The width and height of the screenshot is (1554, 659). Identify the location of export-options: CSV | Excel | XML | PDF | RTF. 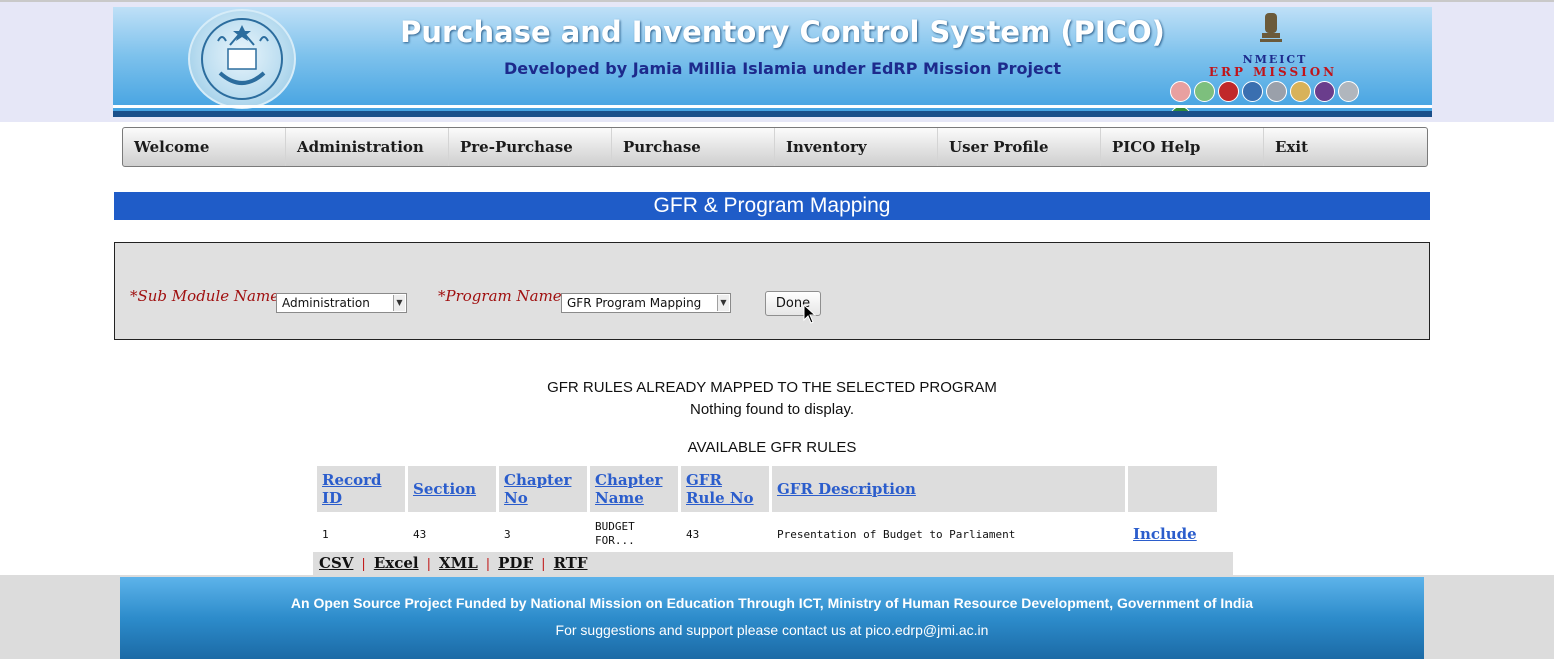
(773, 563).